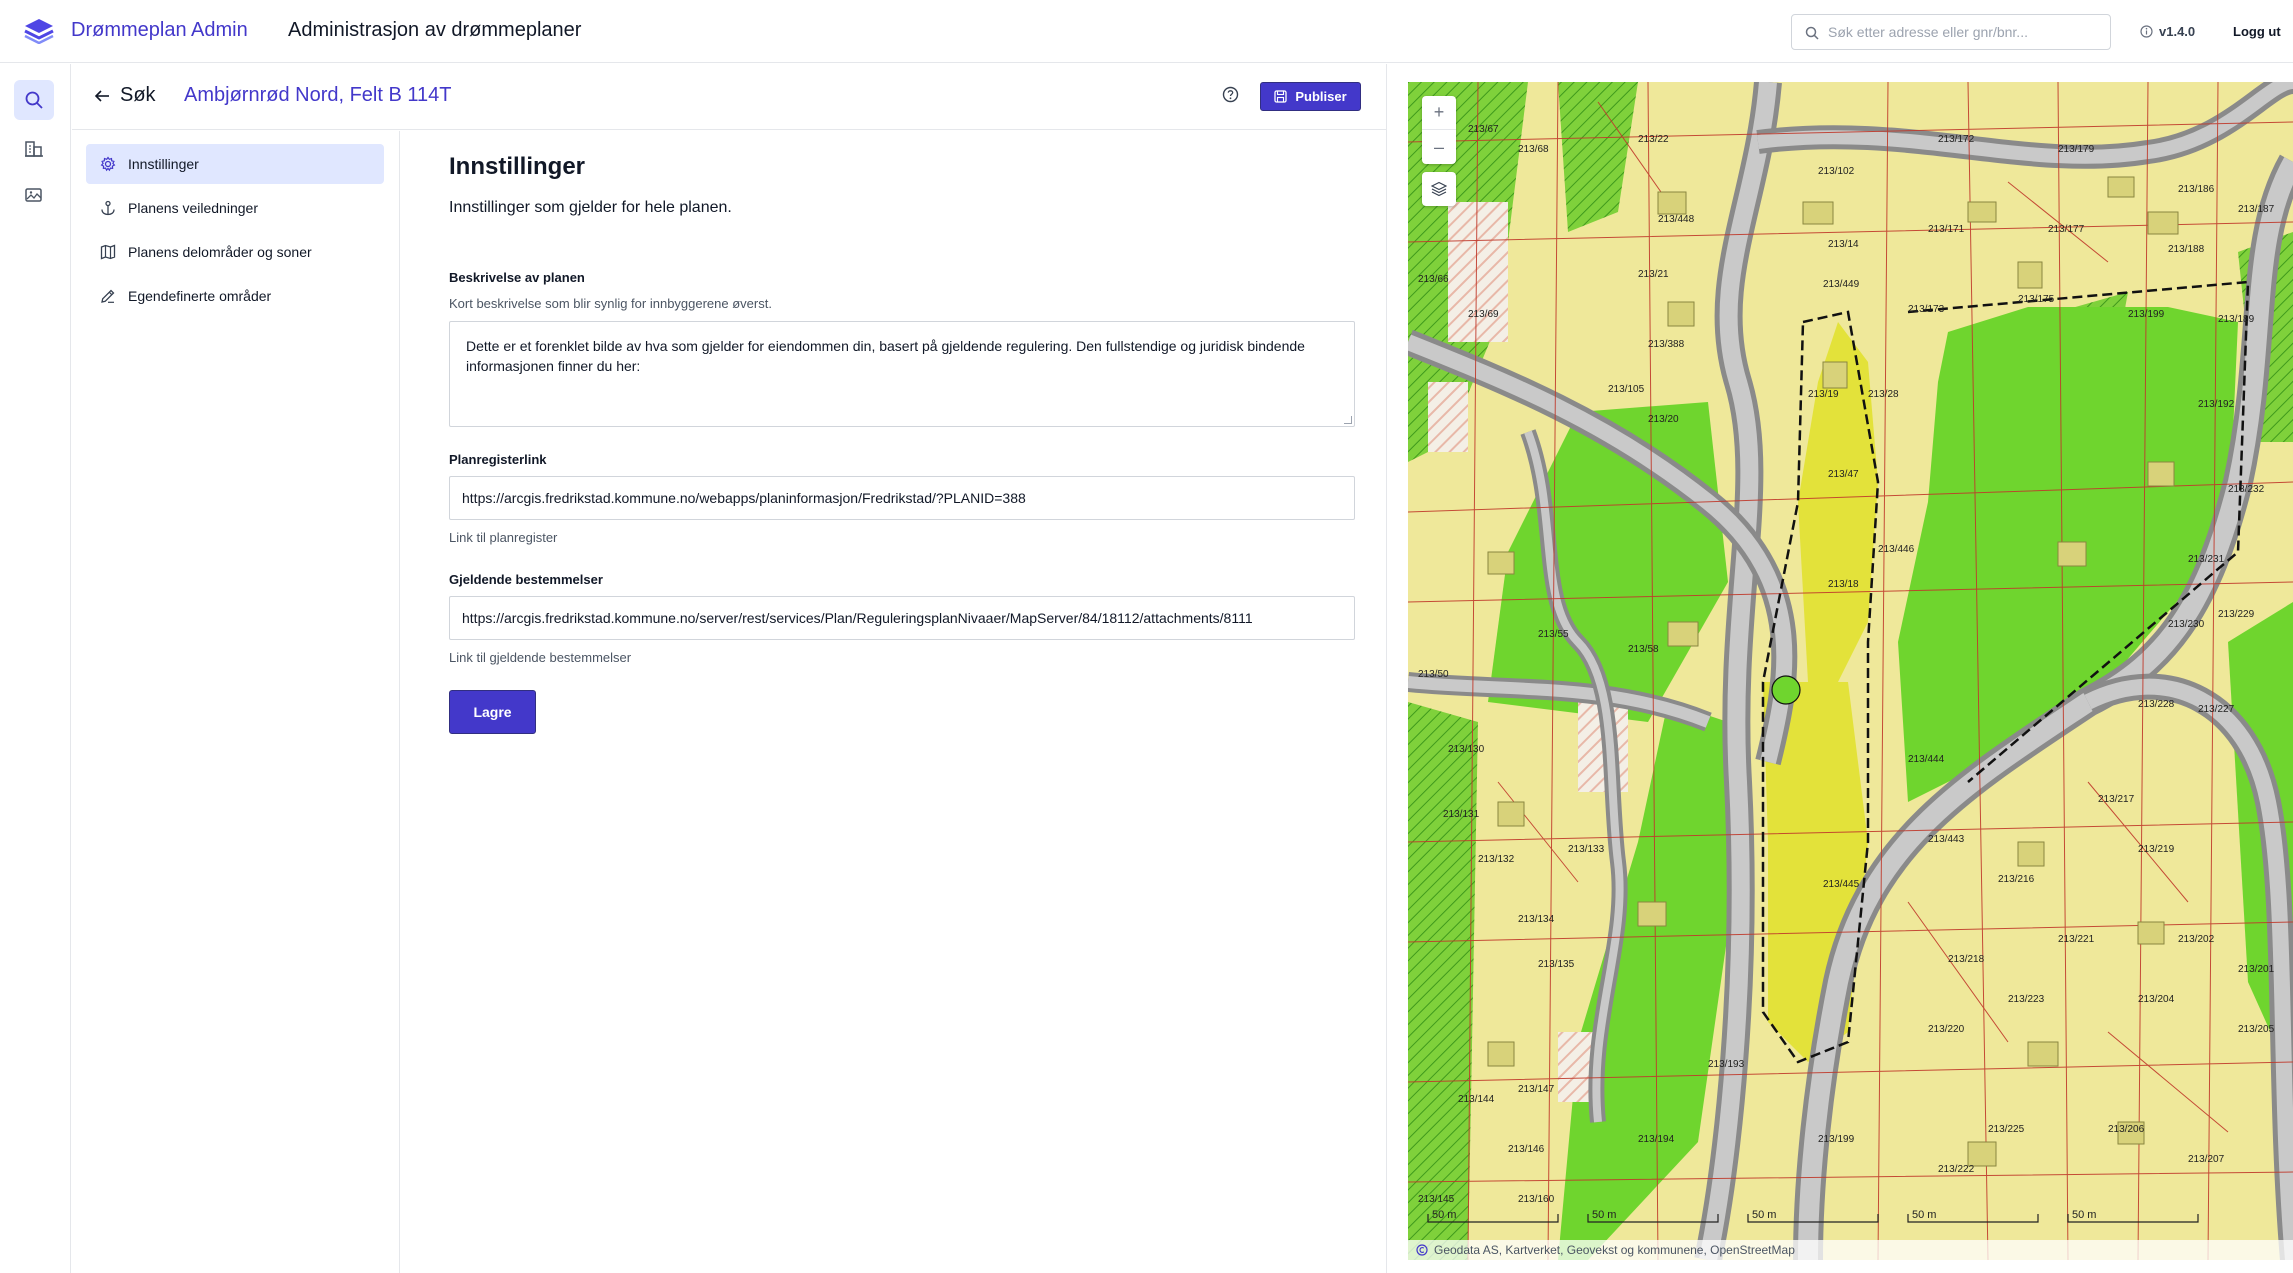 This screenshot has height=1273, width=2293. What do you see at coordinates (1956, 139) in the screenshot?
I see `parcel-label: 213/172` at bounding box center [1956, 139].